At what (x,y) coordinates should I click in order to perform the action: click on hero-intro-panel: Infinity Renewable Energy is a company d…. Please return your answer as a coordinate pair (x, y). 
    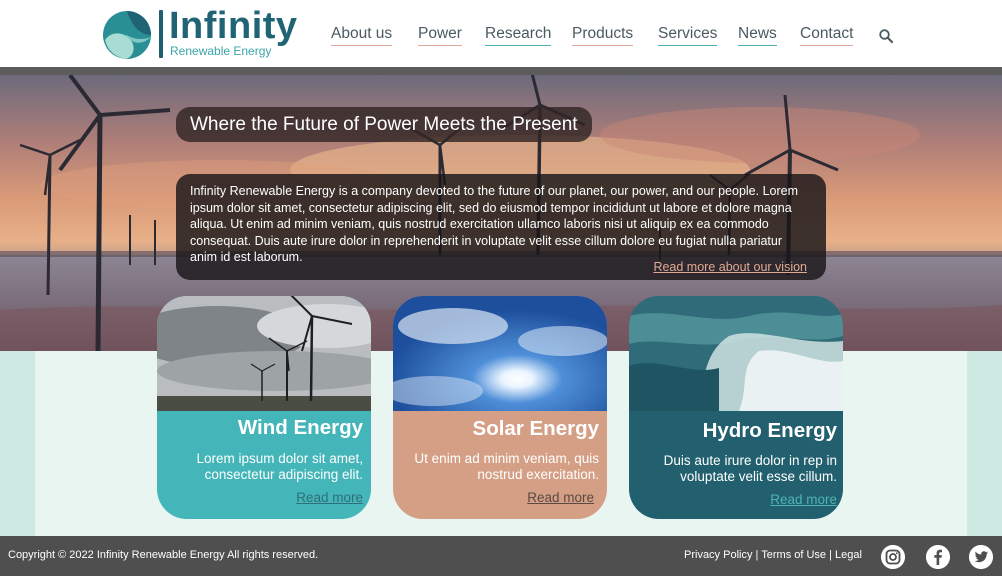
    Looking at the image, I should click on (501, 227).